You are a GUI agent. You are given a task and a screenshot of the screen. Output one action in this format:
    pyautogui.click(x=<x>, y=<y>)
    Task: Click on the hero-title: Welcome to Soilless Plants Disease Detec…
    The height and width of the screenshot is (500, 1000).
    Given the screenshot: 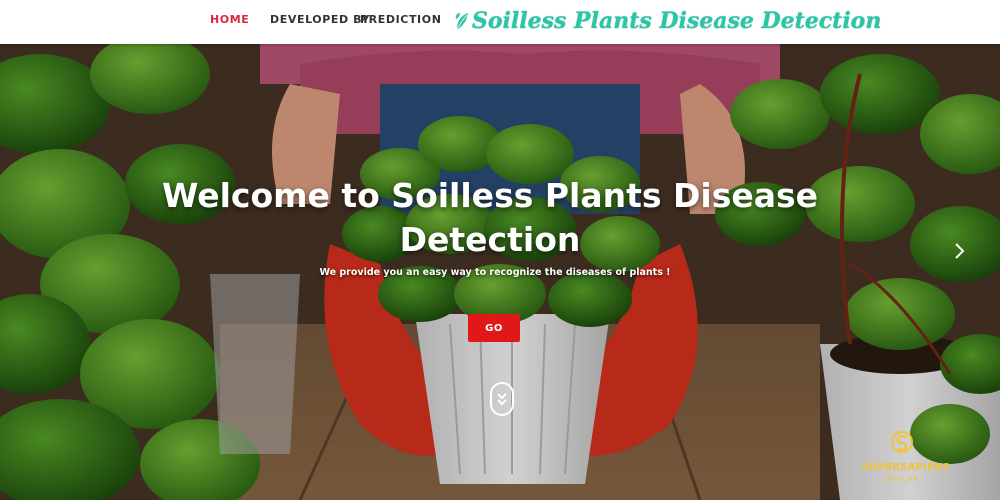 What is the action you would take?
    pyautogui.click(x=490, y=217)
    